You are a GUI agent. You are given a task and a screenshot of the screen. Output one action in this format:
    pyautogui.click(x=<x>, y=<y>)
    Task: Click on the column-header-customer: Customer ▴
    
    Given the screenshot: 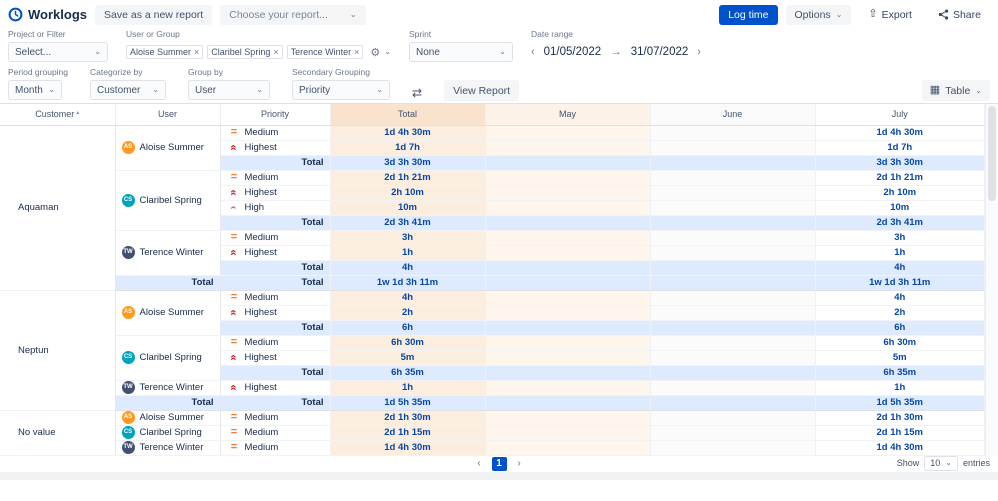 What is the action you would take?
    pyautogui.click(x=58, y=115)
    